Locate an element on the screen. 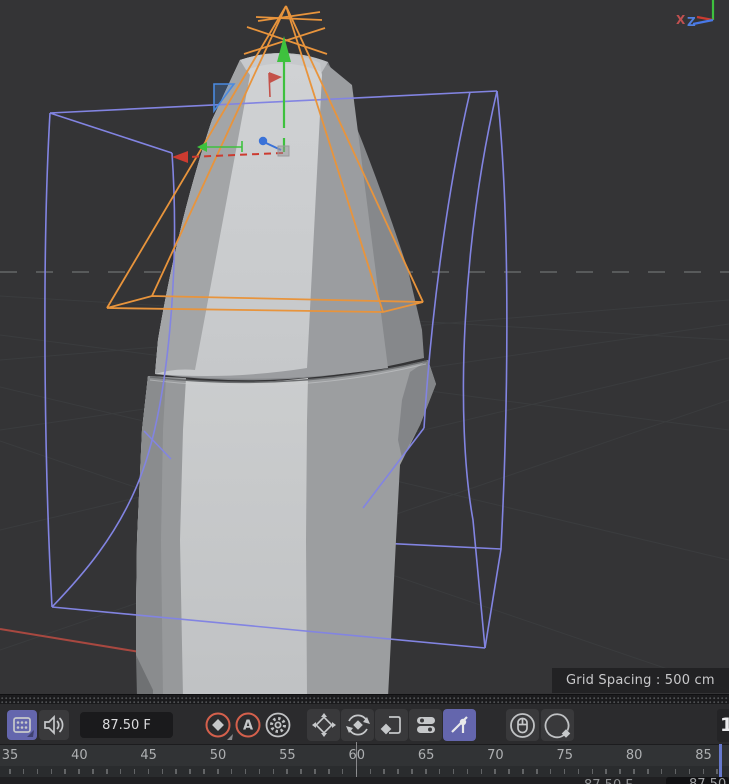 This screenshot has height=784, width=729. scale-square-icon is located at coordinates (390, 725).